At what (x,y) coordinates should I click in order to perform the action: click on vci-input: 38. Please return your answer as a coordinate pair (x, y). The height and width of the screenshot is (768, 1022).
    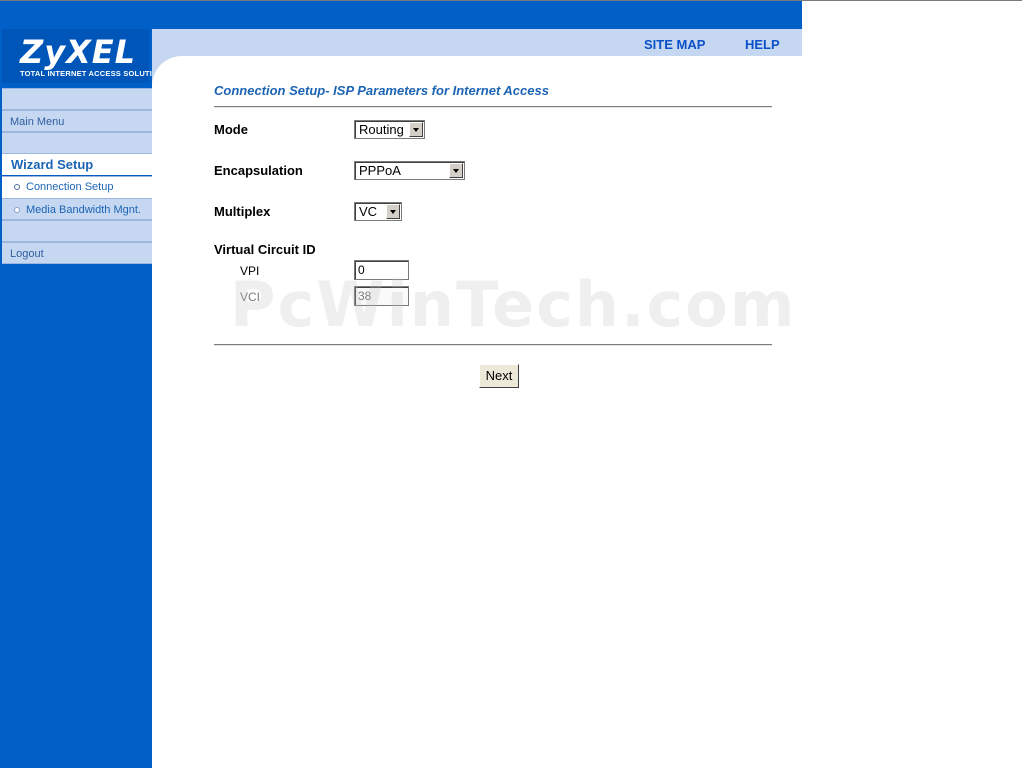
    Looking at the image, I should click on (381, 296).